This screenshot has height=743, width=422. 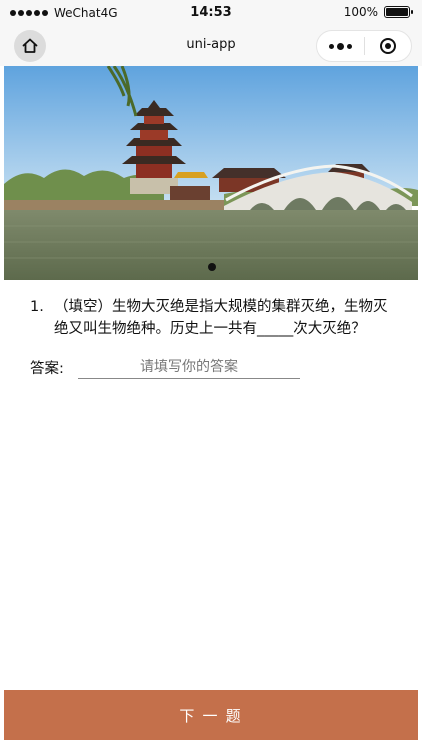 I want to click on more-dots-icon, so click(x=331, y=46).